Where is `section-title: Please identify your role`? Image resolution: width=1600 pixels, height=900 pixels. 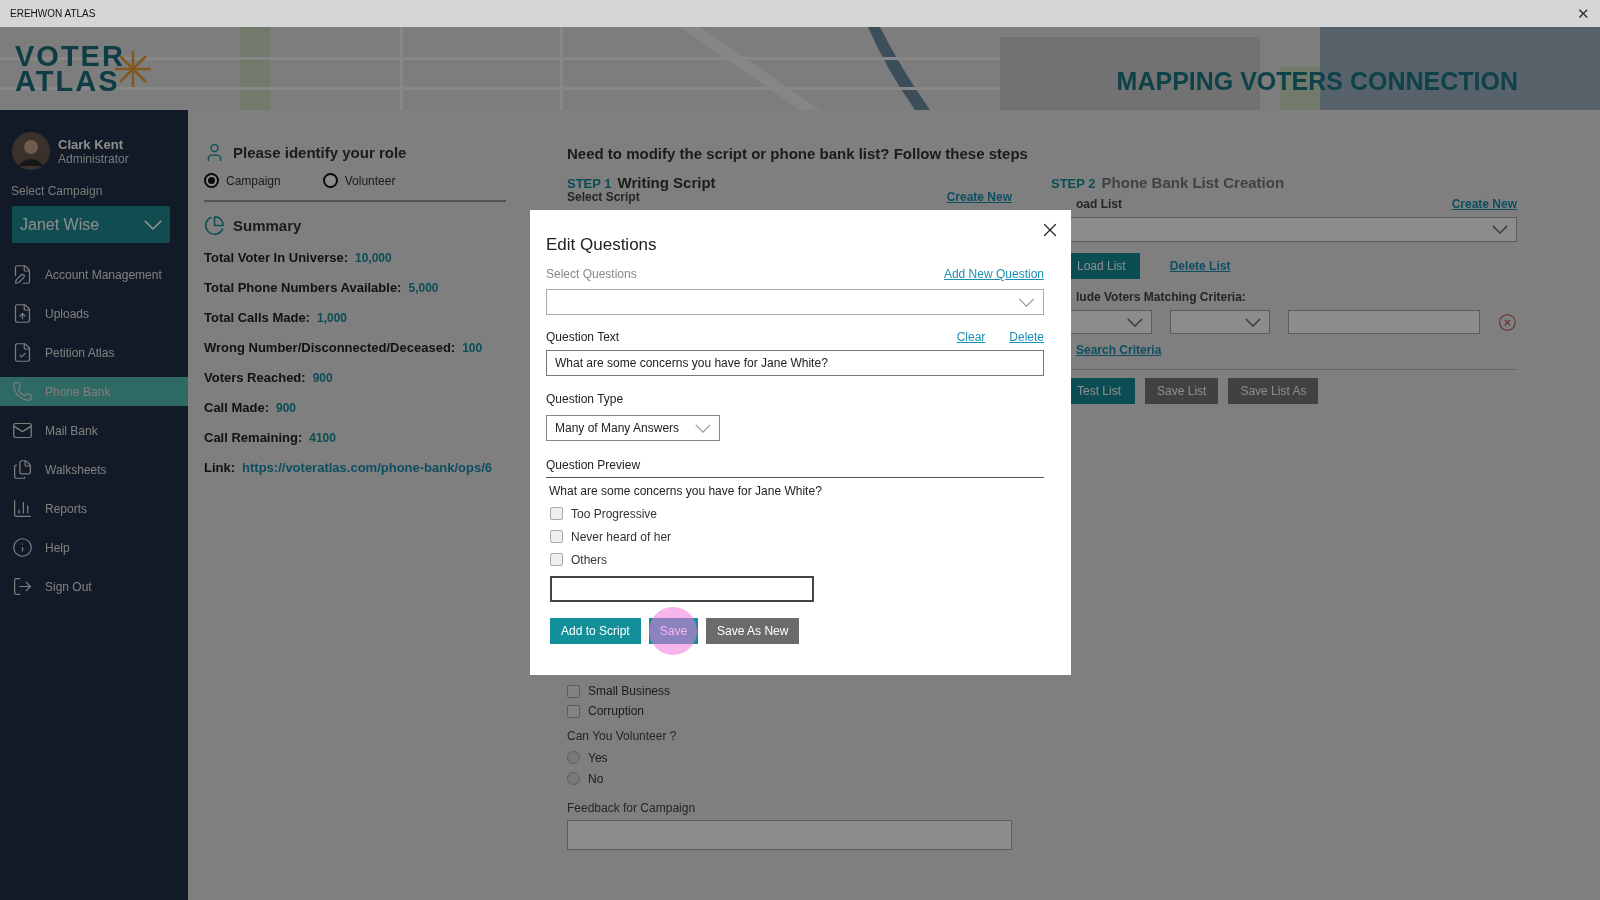 section-title: Please identify your role is located at coordinates (320, 152).